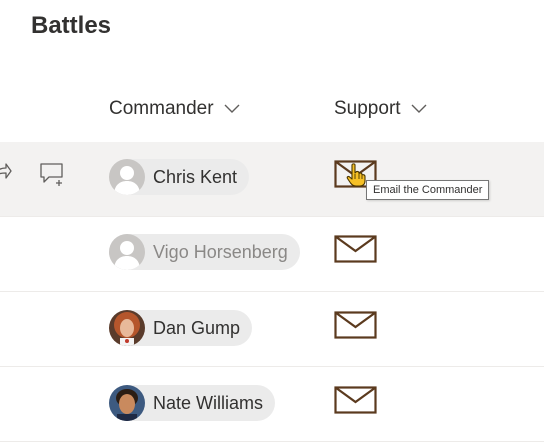 This screenshot has width=544, height=446. Describe the element at coordinates (208, 402) in the screenshot. I see `persona-name: Nate Williams` at that location.